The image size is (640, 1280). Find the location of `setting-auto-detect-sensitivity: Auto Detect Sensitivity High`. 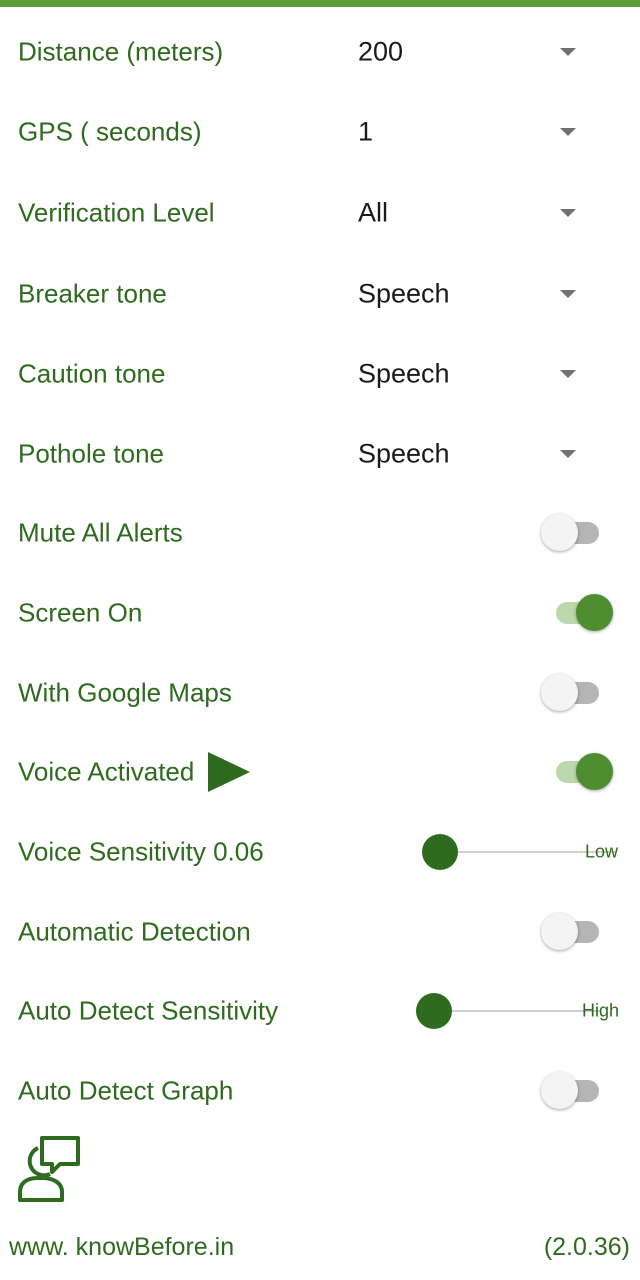

setting-auto-detect-sensitivity: Auto Detect Sensitivity High is located at coordinates (320, 1011).